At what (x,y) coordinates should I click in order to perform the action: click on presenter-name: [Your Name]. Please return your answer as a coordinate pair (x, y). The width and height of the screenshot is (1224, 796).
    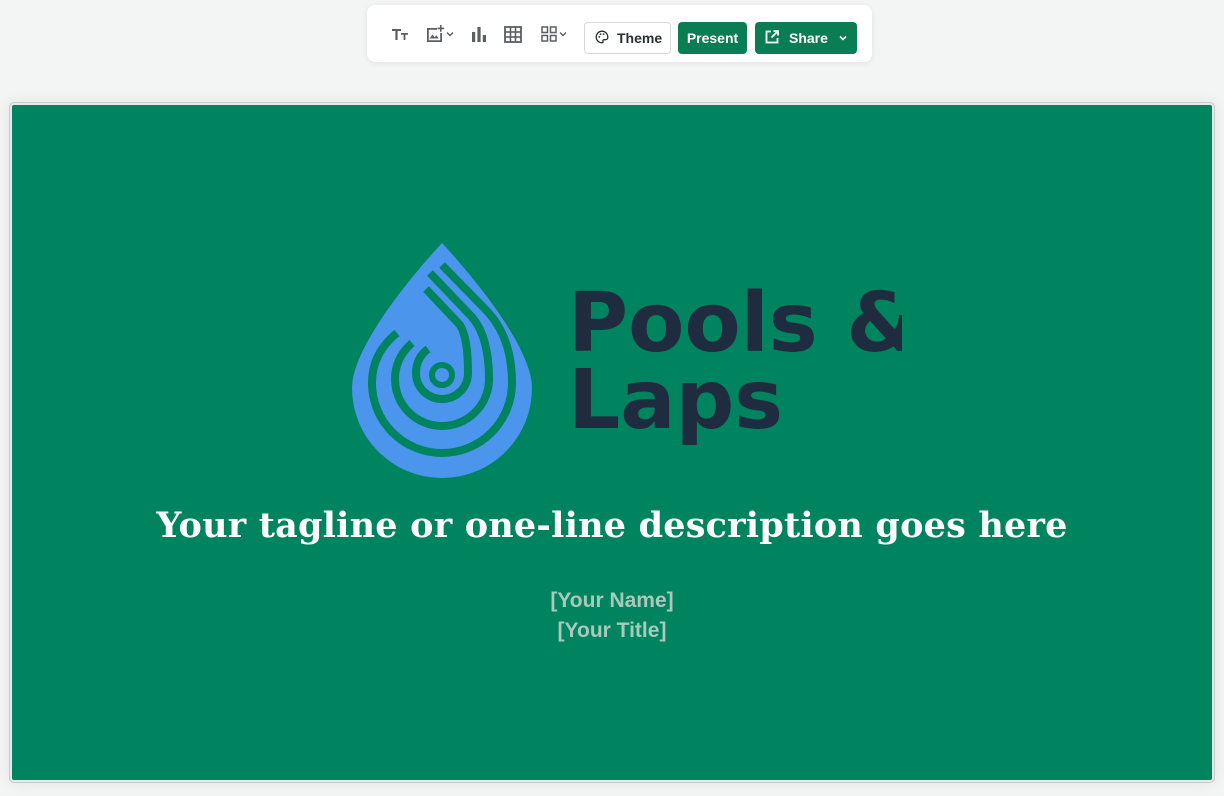
    Looking at the image, I should click on (612, 601).